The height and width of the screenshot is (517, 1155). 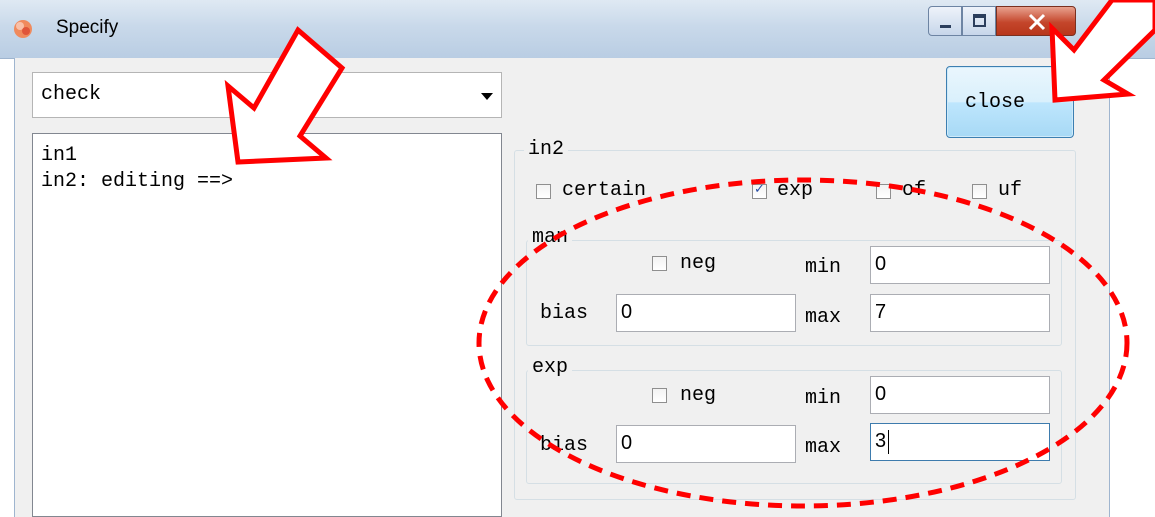 I want to click on mode-select-value: check, so click(x=71, y=94).